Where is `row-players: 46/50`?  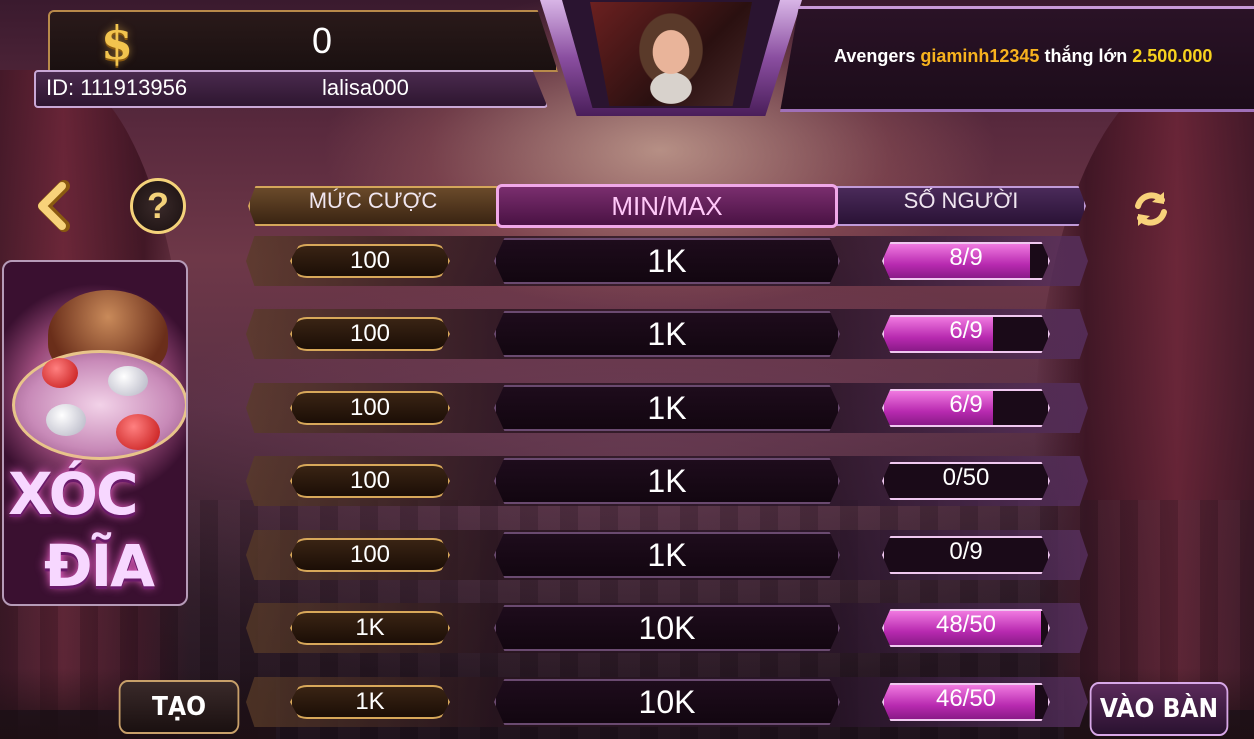
row-players: 46/50 is located at coordinates (966, 702).